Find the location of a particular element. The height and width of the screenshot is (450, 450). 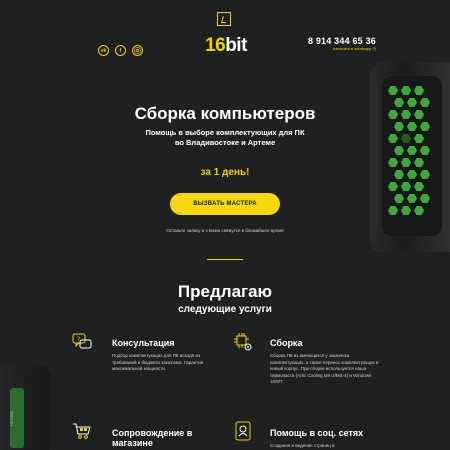

social-links: vk f is located at coordinates (120, 50).